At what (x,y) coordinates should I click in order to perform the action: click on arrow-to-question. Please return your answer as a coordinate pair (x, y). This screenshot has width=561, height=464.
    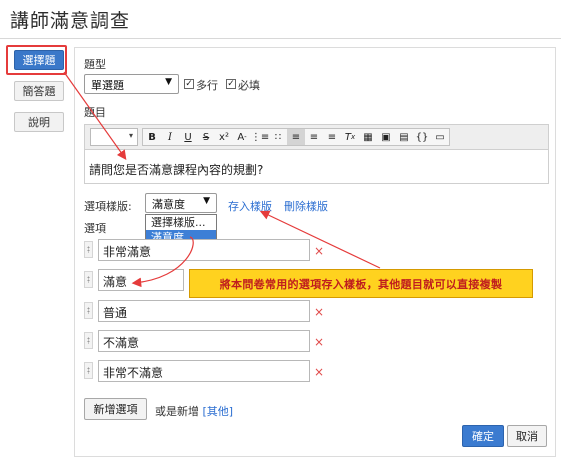
    Looking at the image, I should click on (95, 115).